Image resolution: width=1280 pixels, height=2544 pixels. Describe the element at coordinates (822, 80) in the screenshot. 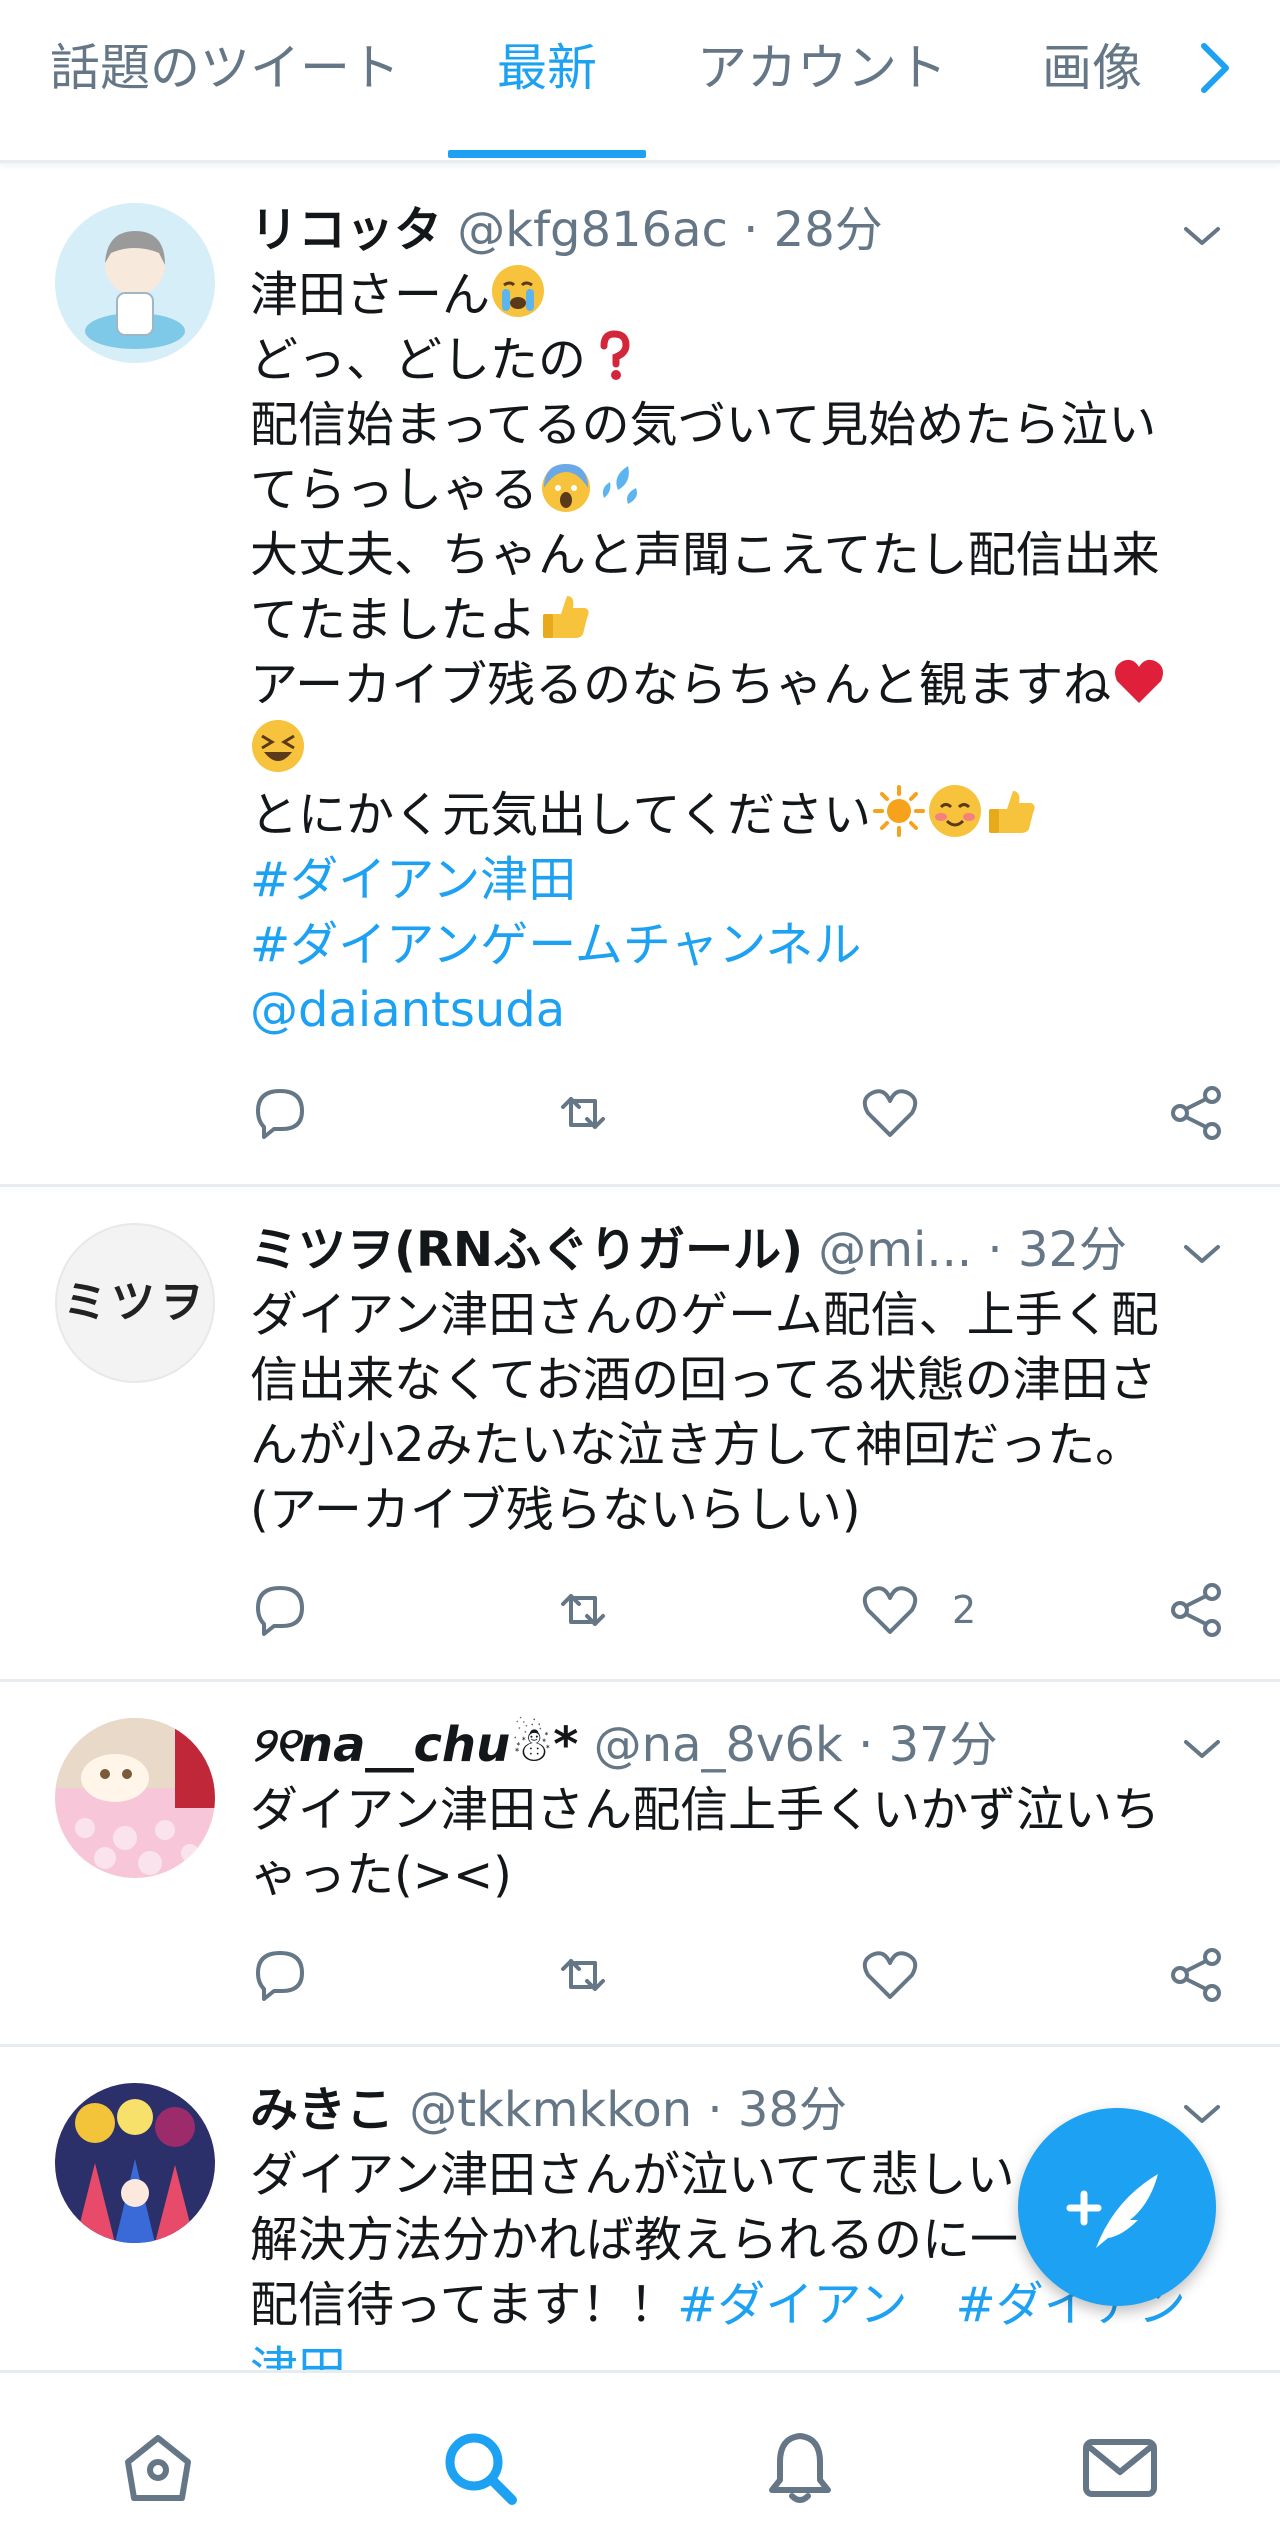

I see `tab-accounts: アカウント` at that location.